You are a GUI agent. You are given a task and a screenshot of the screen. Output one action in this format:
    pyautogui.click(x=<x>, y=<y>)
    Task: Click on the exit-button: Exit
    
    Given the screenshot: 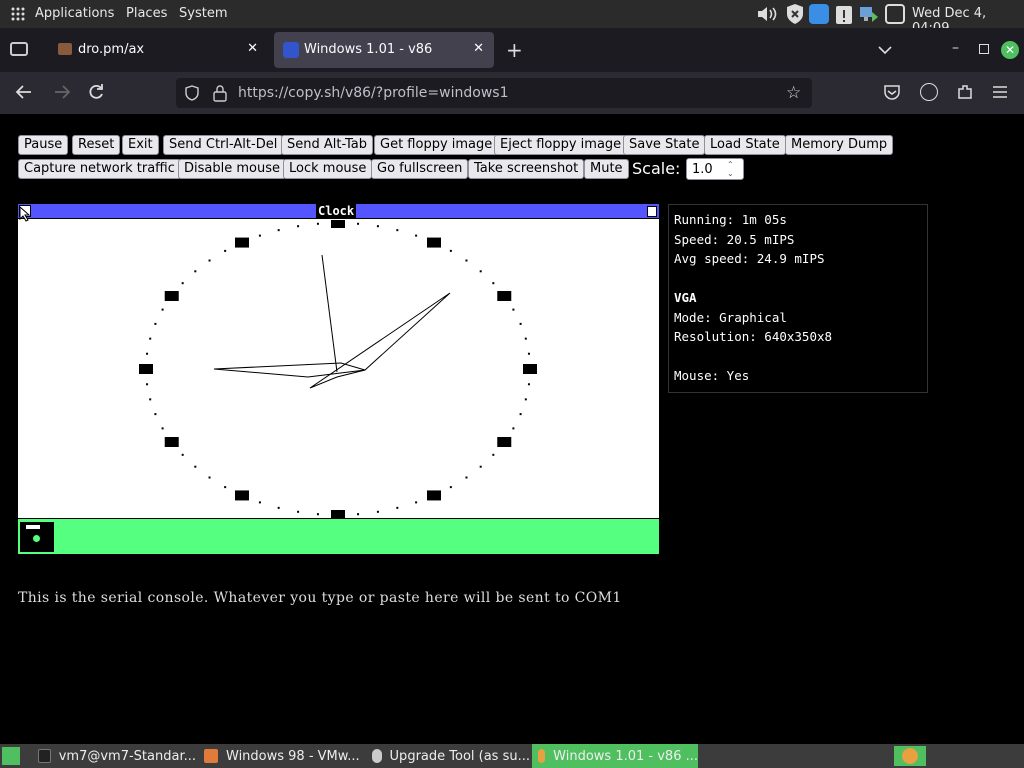 What is the action you would take?
    pyautogui.click(x=140, y=145)
    